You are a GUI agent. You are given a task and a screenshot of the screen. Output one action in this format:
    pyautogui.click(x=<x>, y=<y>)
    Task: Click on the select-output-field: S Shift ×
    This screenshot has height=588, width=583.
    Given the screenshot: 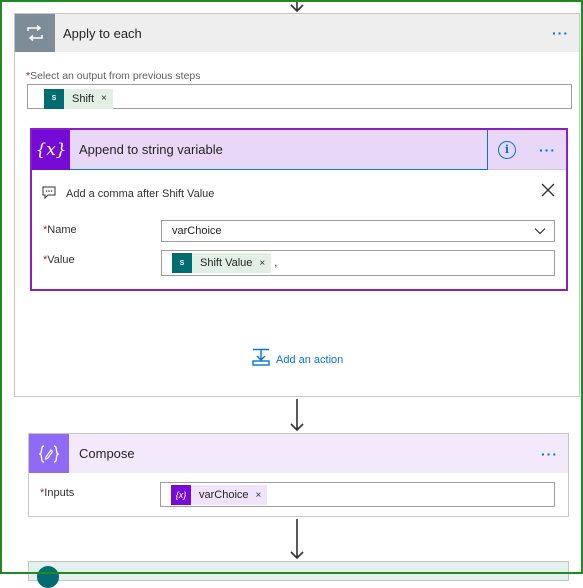 What is the action you would take?
    pyautogui.click(x=299, y=96)
    